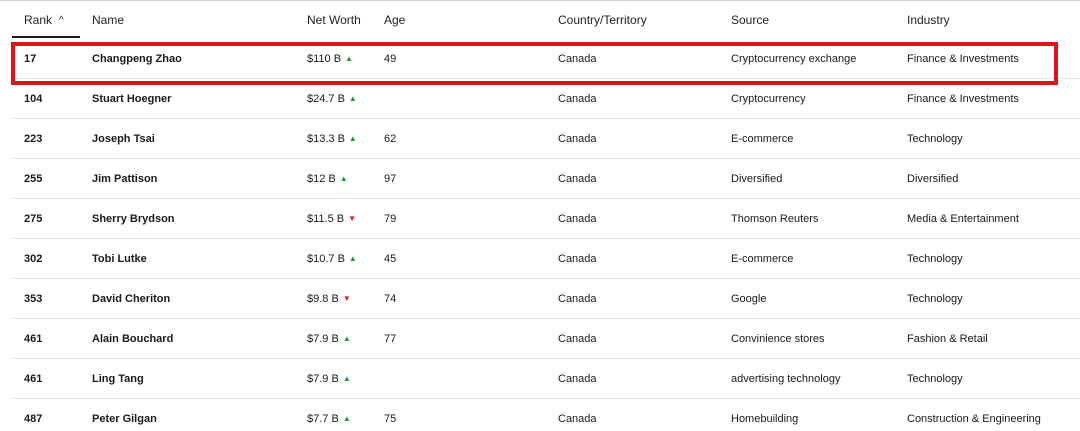 The height and width of the screenshot is (431, 1080). I want to click on column-header-rank: Rank ^, so click(44, 20).